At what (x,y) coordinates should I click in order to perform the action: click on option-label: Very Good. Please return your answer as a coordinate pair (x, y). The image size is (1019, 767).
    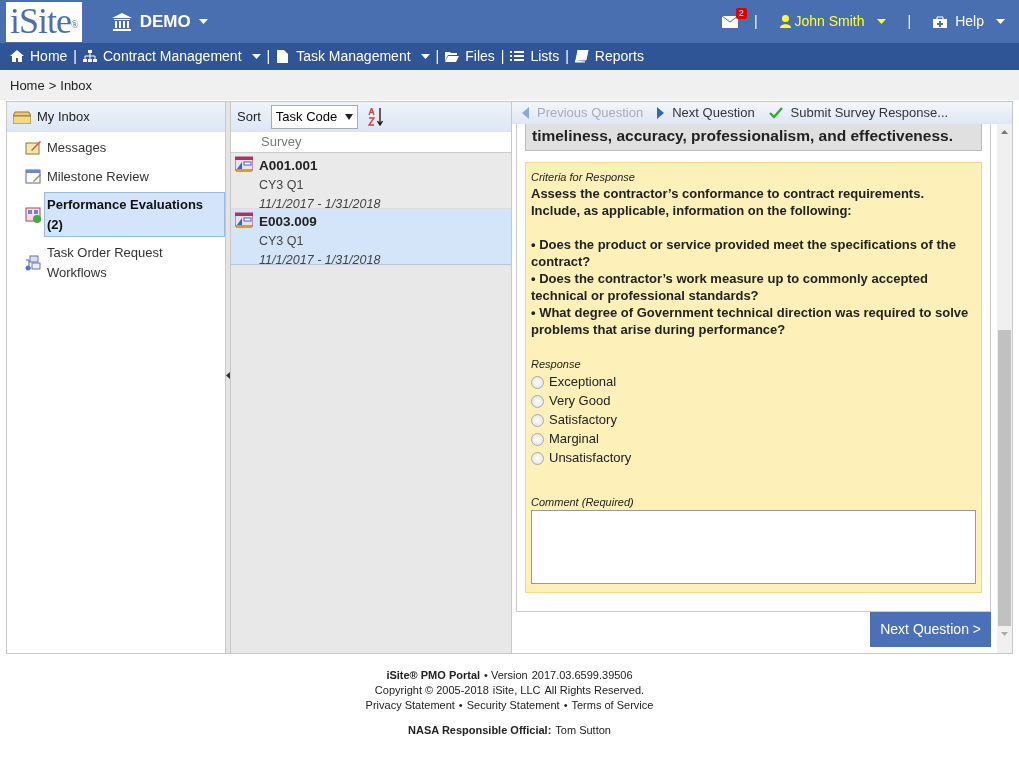
    Looking at the image, I should click on (580, 401).